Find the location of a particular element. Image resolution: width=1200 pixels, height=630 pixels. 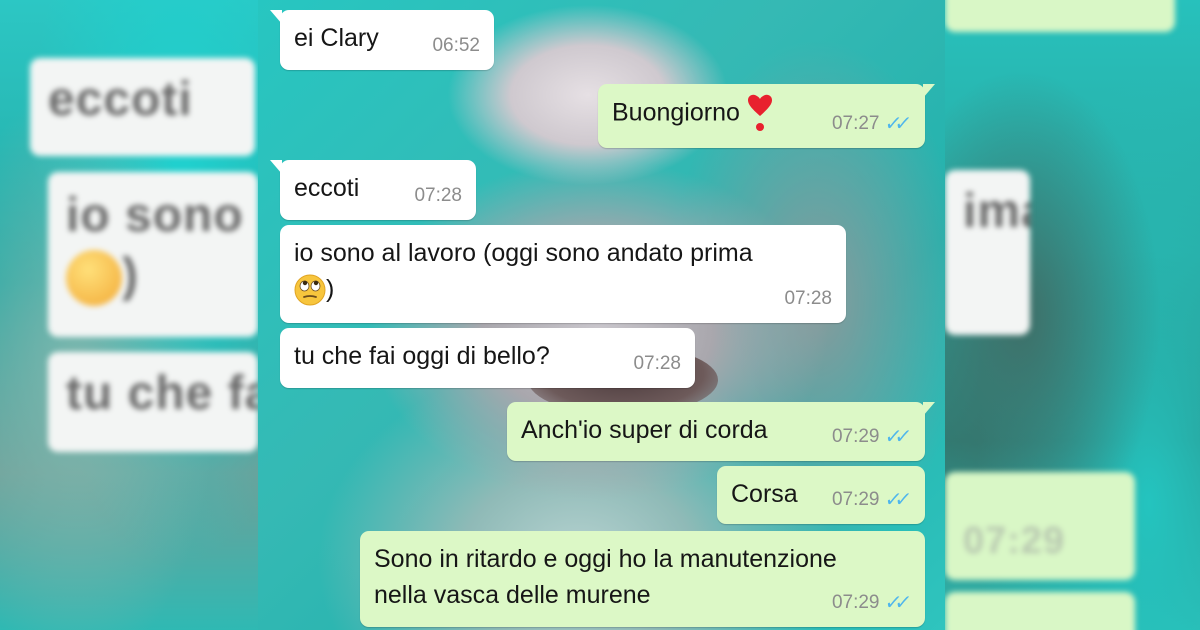

incoming-message: eccoti 07:28 is located at coordinates (373, 190).